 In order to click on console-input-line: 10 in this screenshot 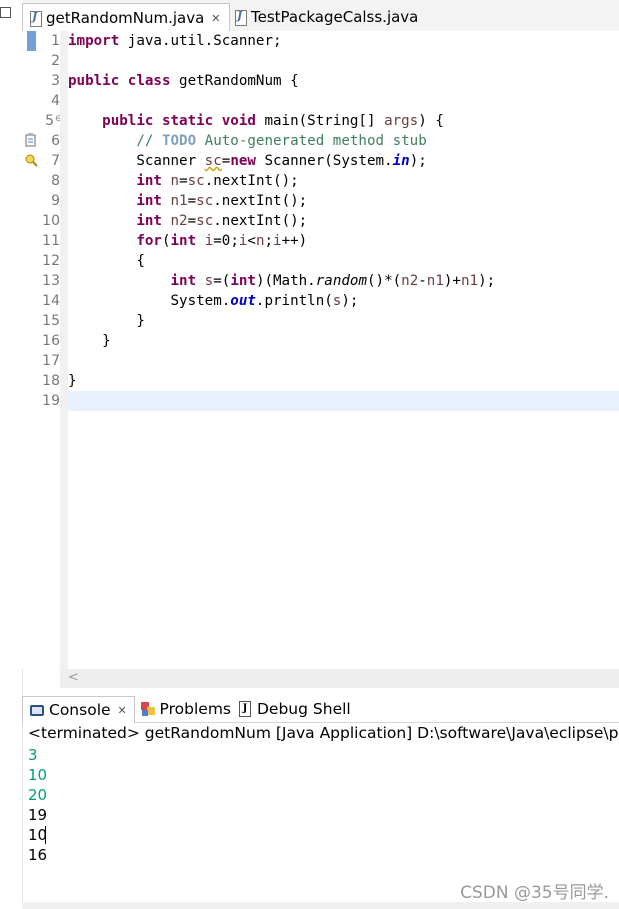, I will do `click(38, 775)`.